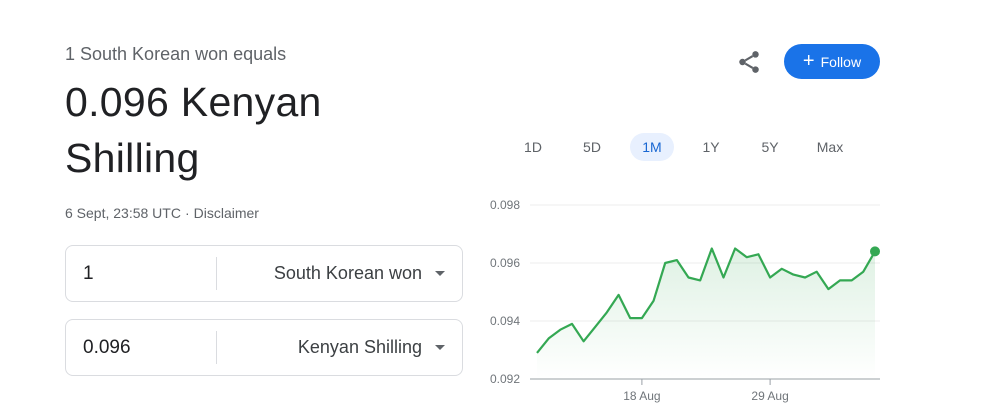  I want to click on rate-line-1: 0.096 Kenyan, so click(193, 102).